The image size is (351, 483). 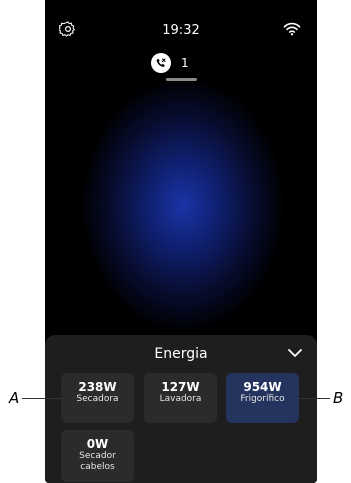 I want to click on tile-value: 127W, so click(x=180, y=387).